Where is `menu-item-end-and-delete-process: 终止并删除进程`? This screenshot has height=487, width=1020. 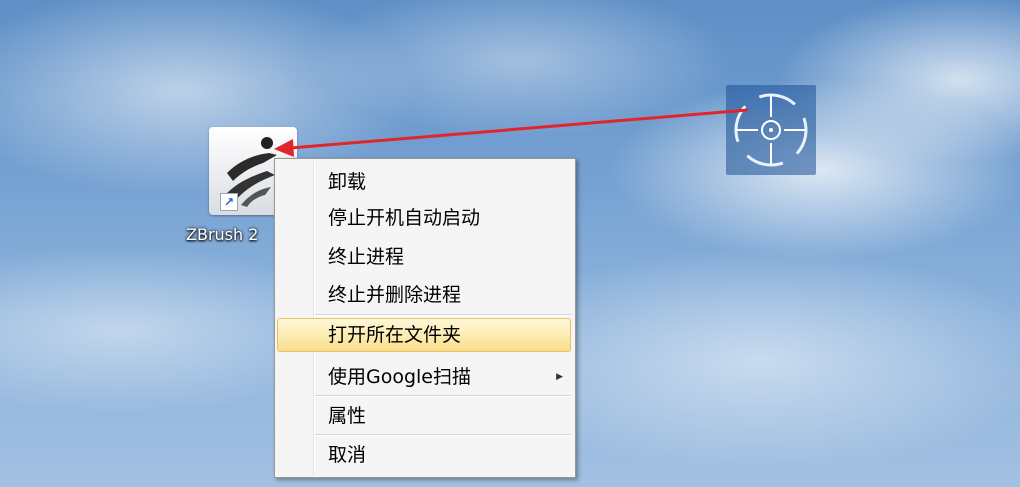
menu-item-end-and-delete-process: 终止并删除进程 is located at coordinates (424, 295).